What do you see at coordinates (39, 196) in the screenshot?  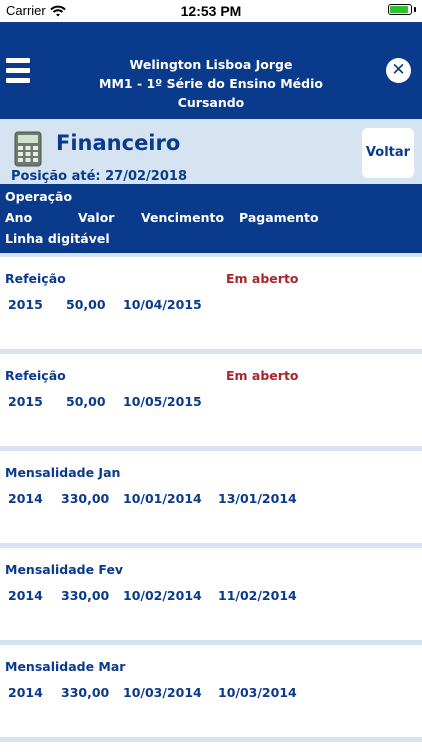 I see `column-operation: Operação` at bounding box center [39, 196].